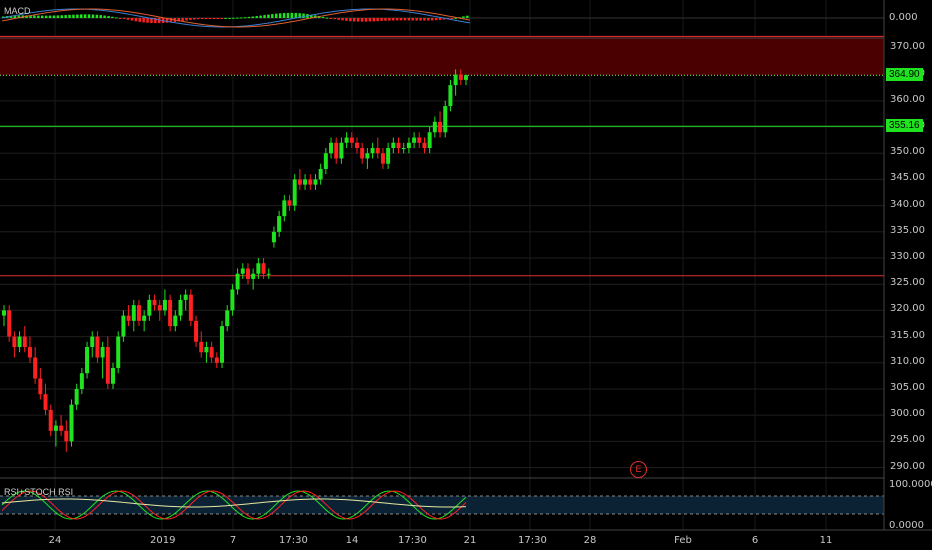  I want to click on rsi-pane, so click(442, 498).